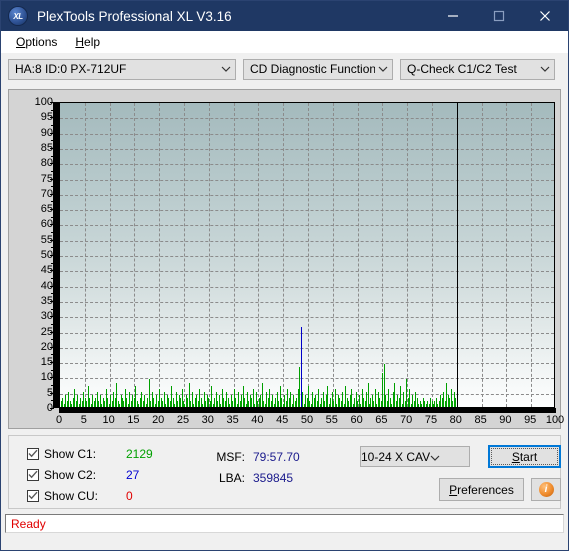  Describe the element at coordinates (46, 193) in the screenshot. I see `y-tick-label: 70` at that location.